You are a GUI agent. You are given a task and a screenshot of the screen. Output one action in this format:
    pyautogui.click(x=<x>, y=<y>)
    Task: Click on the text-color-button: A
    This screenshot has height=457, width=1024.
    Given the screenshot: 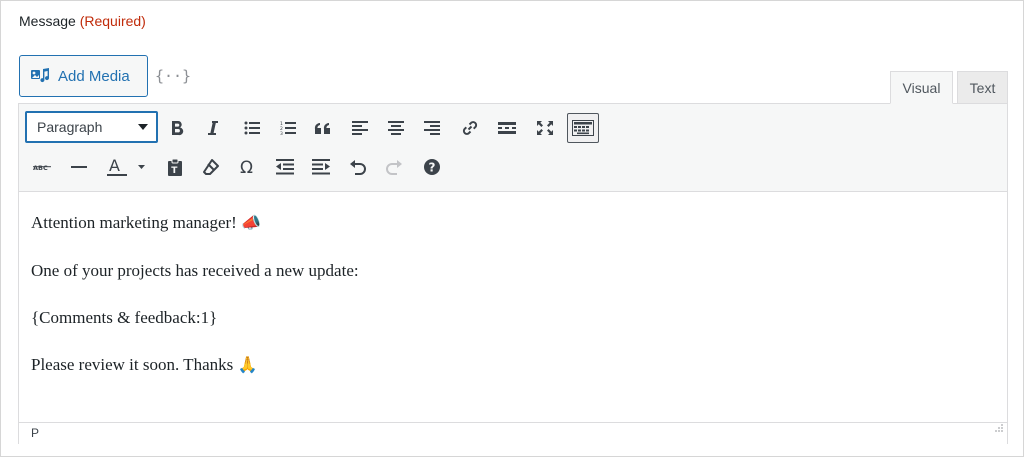 What is the action you would take?
    pyautogui.click(x=127, y=167)
    